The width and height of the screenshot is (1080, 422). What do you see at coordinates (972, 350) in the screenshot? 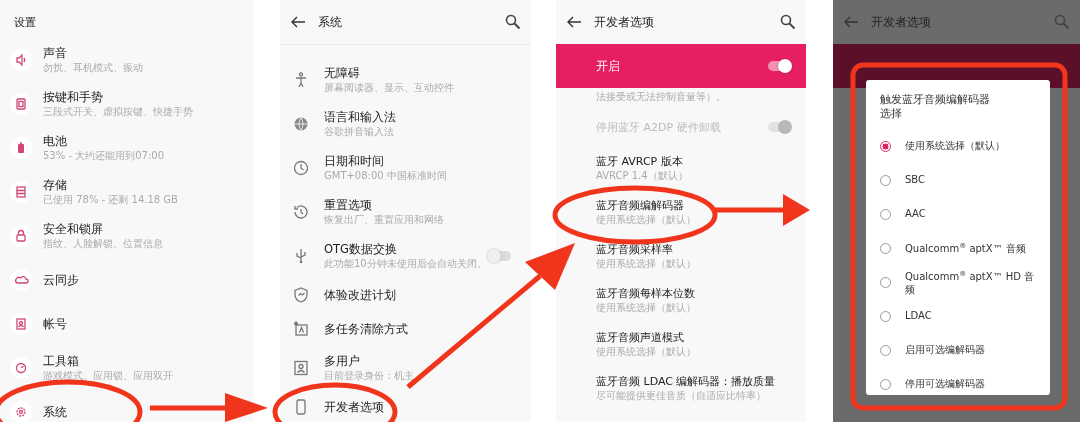
I see `option-label: 启用可选编解码器` at bounding box center [972, 350].